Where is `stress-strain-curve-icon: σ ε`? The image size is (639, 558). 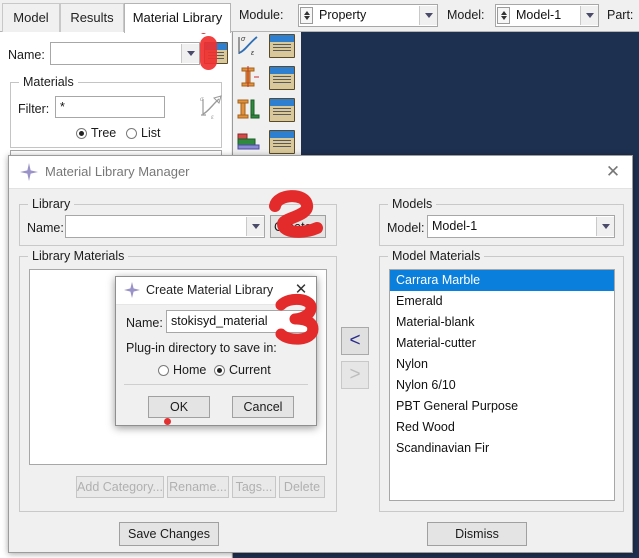 stress-strain-curve-icon: σ ε is located at coordinates (248, 45).